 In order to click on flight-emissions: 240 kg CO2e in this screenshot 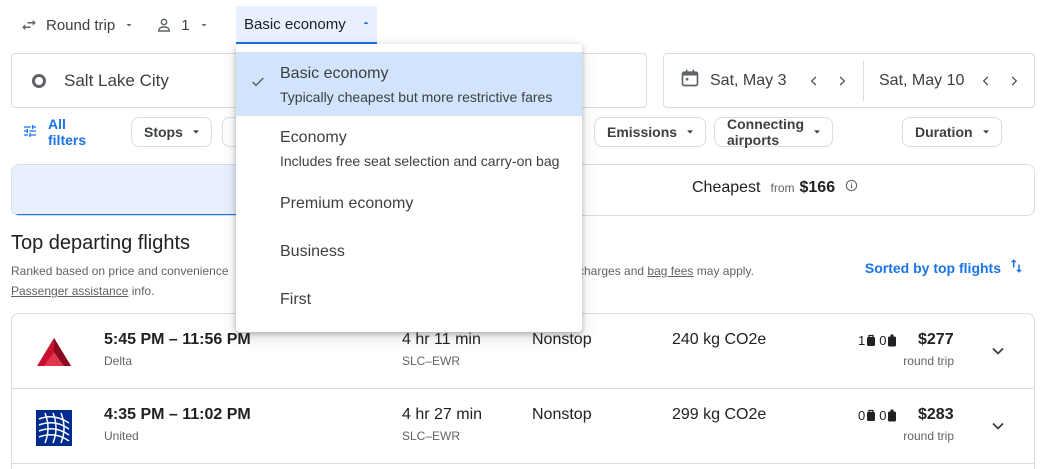, I will do `click(719, 339)`.